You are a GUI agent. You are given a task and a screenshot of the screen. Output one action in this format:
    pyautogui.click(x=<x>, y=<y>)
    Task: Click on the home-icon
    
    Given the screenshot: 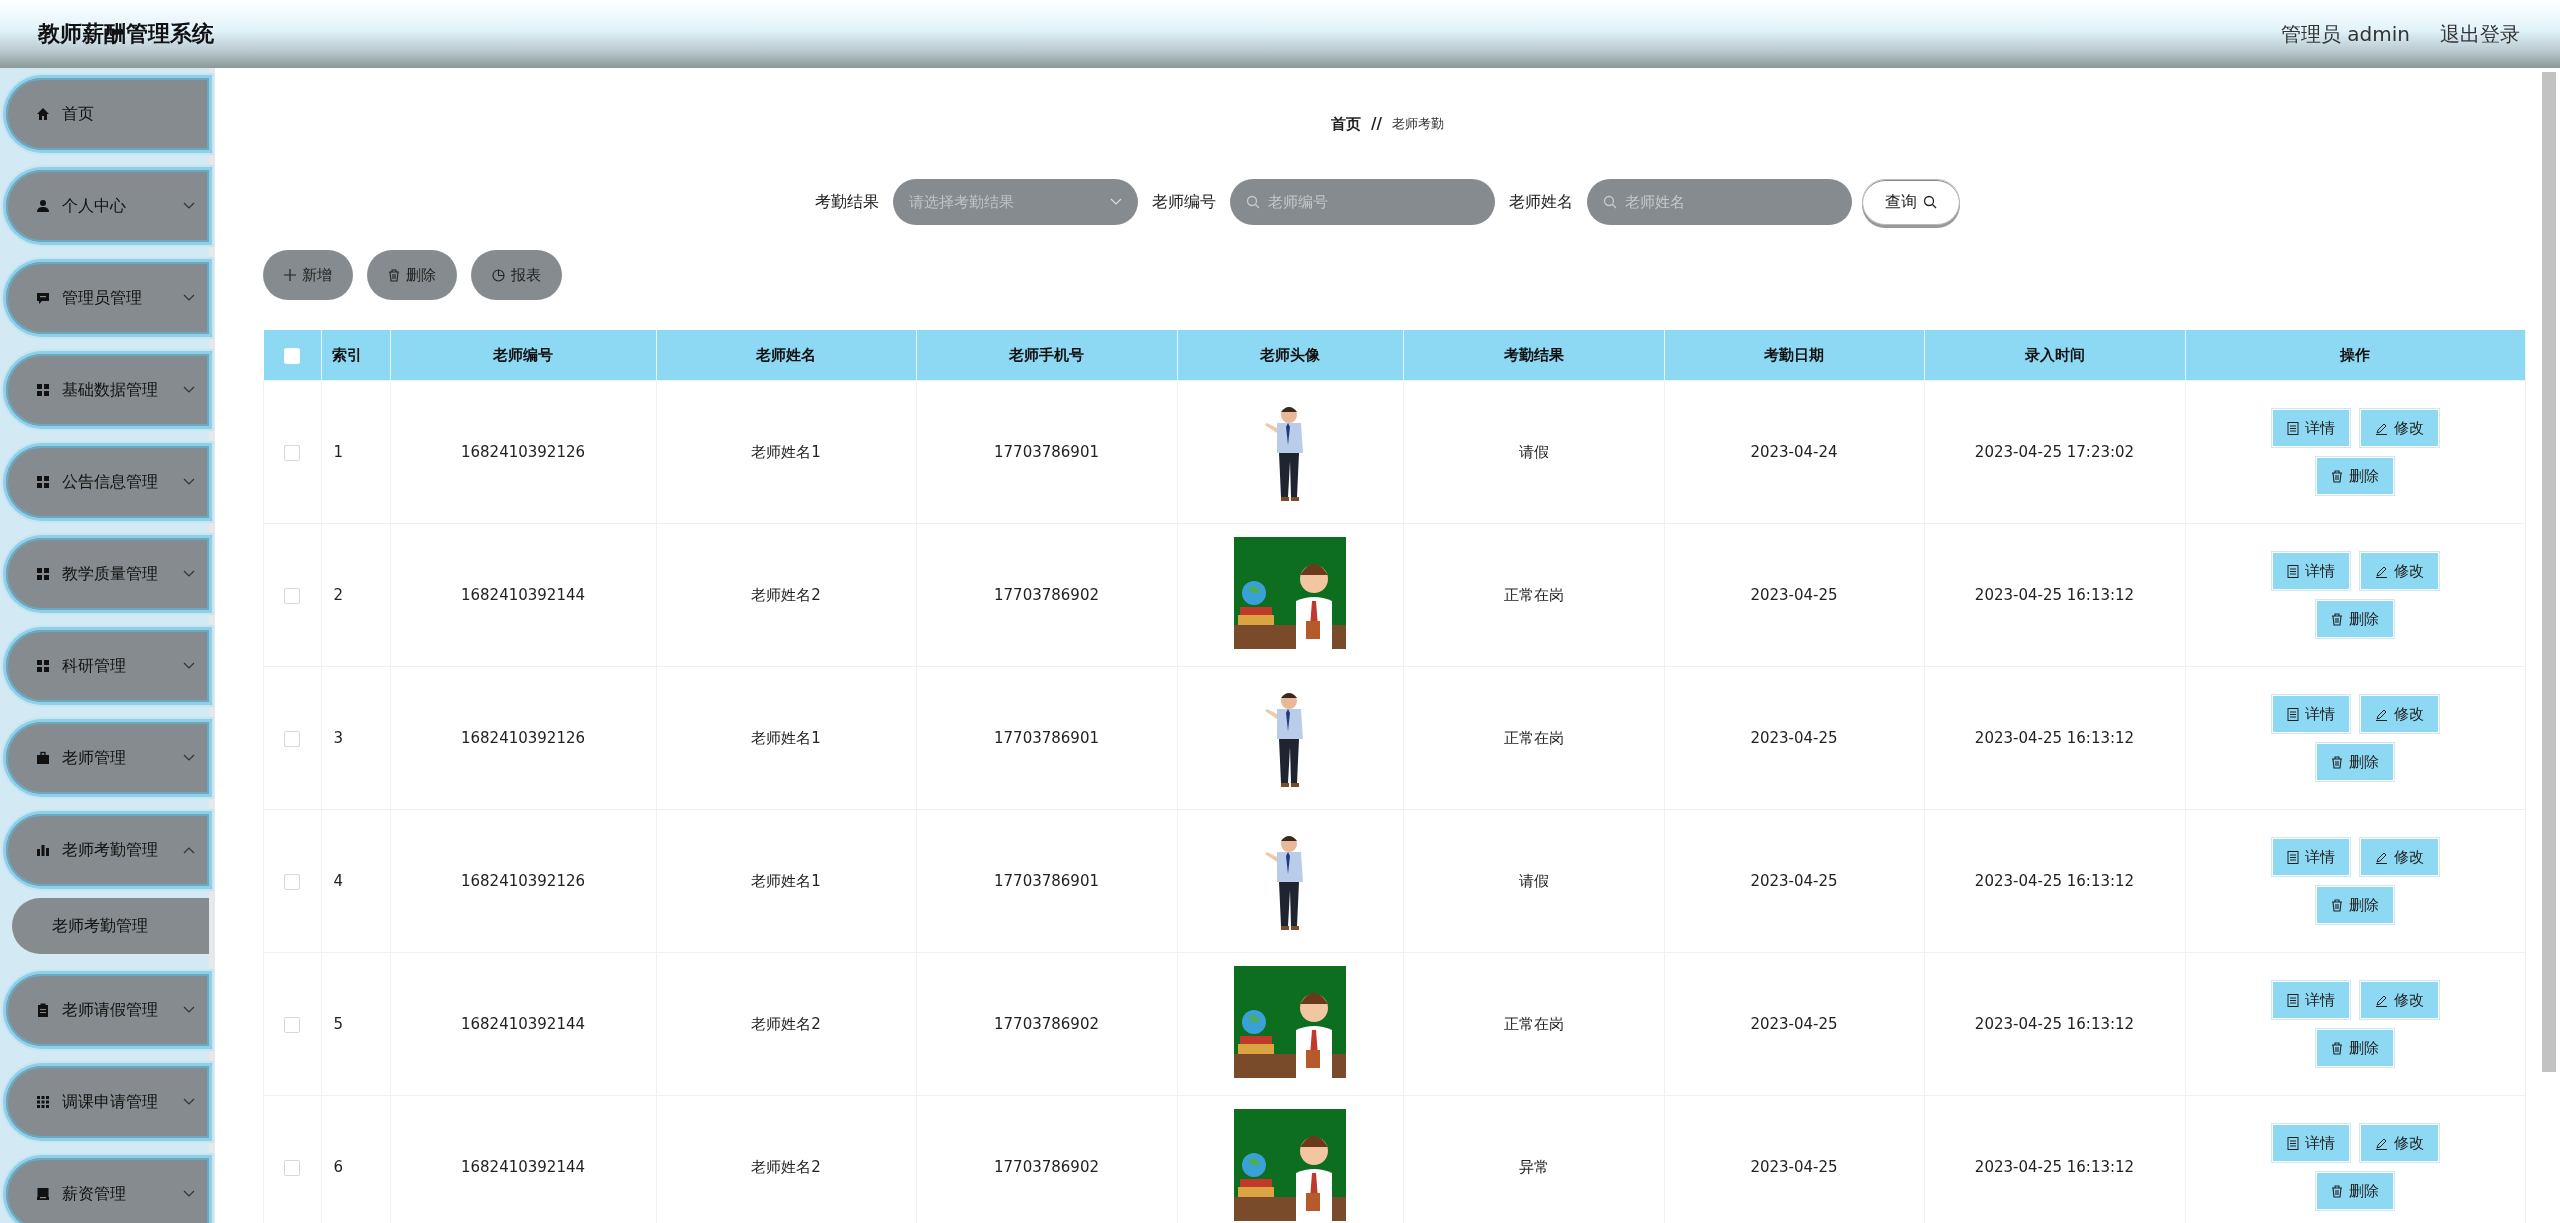 What is the action you would take?
    pyautogui.click(x=43, y=114)
    